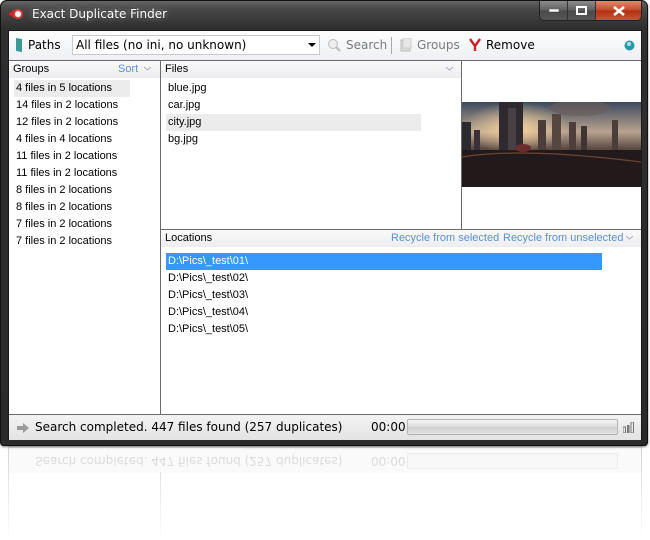 The image size is (650, 540). What do you see at coordinates (72, 88) in the screenshot?
I see `group-list-item: 4 files in 5 locations` at bounding box center [72, 88].